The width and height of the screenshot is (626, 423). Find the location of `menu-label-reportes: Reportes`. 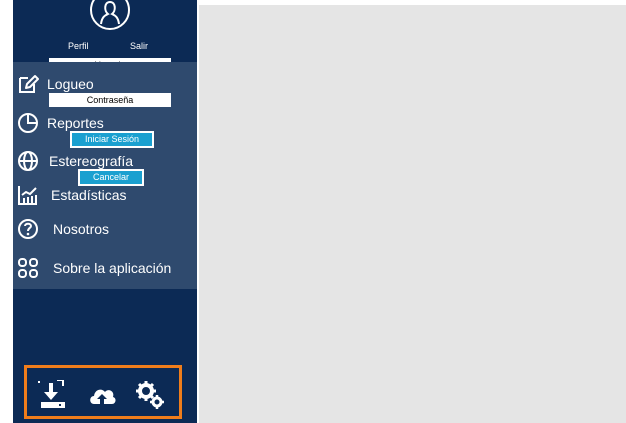

menu-label-reportes: Reportes is located at coordinates (75, 123).